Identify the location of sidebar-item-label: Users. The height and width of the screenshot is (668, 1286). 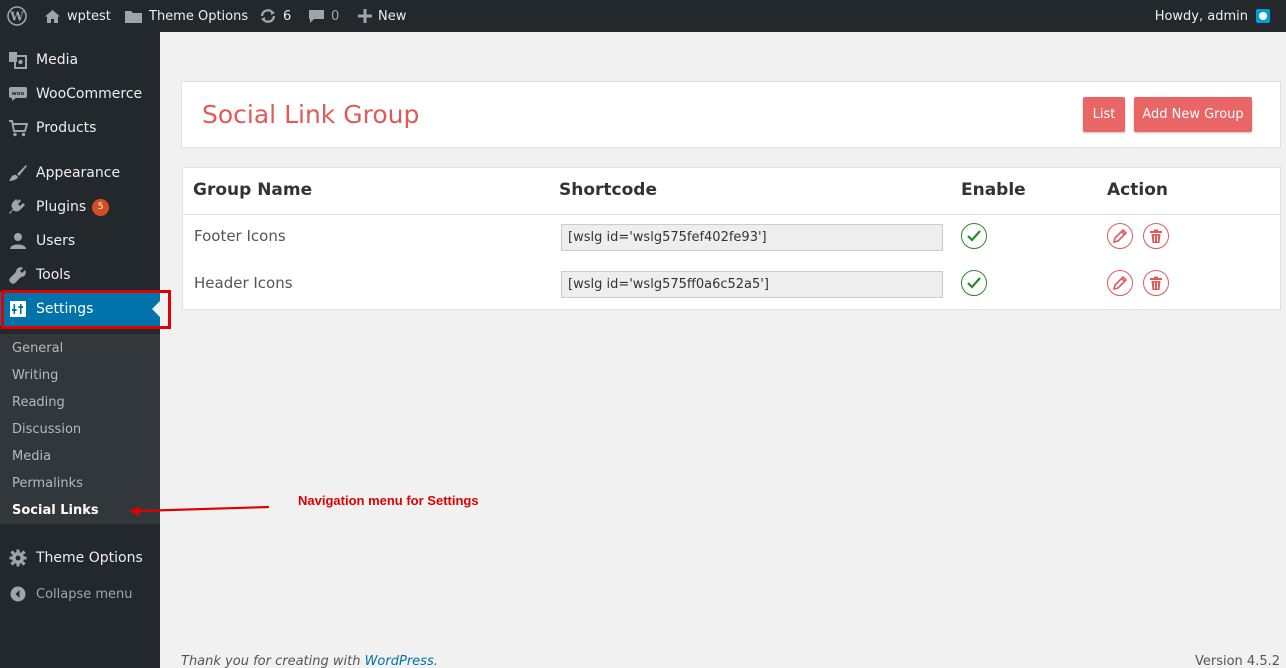
(56, 241).